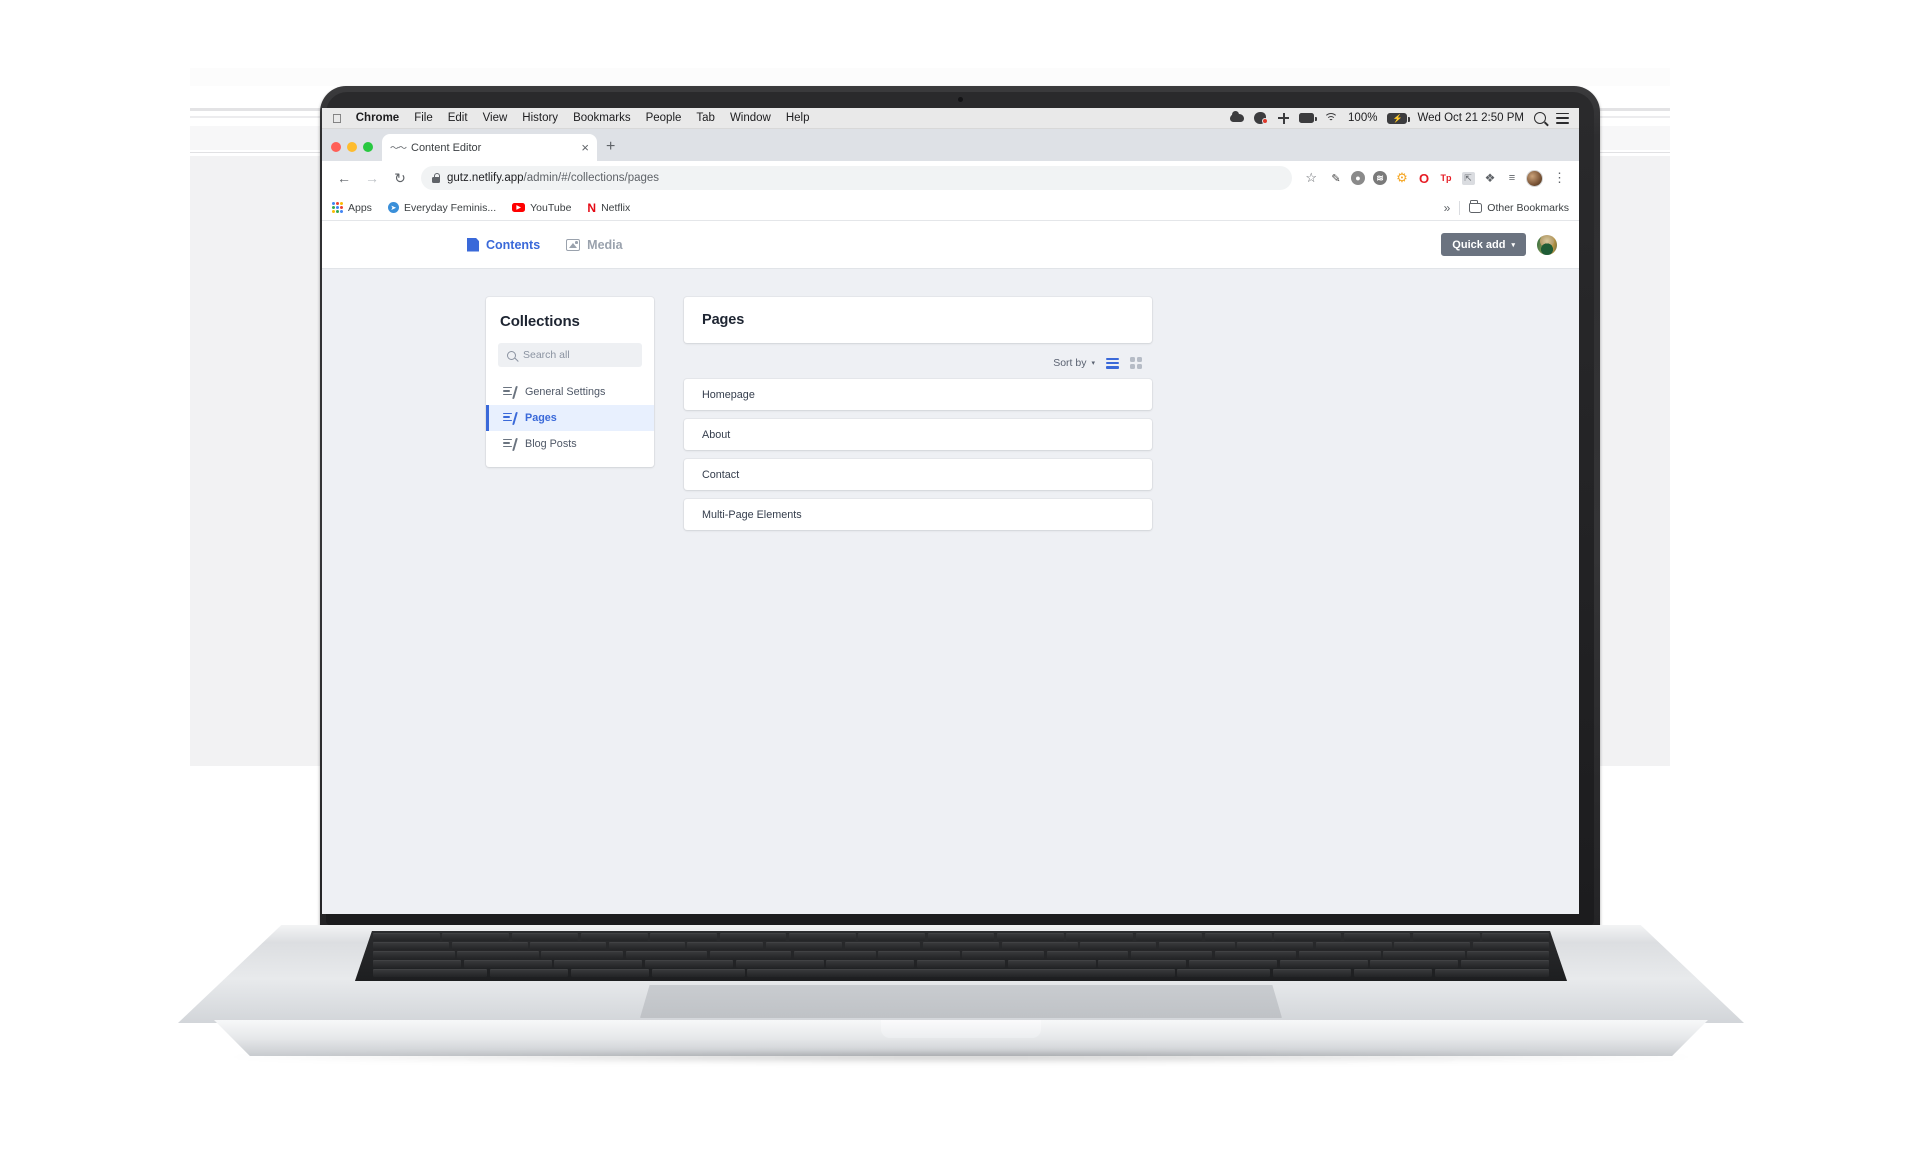 Image resolution: width=1920 pixels, height=1161 pixels. Describe the element at coordinates (1398, 118) in the screenshot. I see `battery-charging-icon: ⚡` at that location.